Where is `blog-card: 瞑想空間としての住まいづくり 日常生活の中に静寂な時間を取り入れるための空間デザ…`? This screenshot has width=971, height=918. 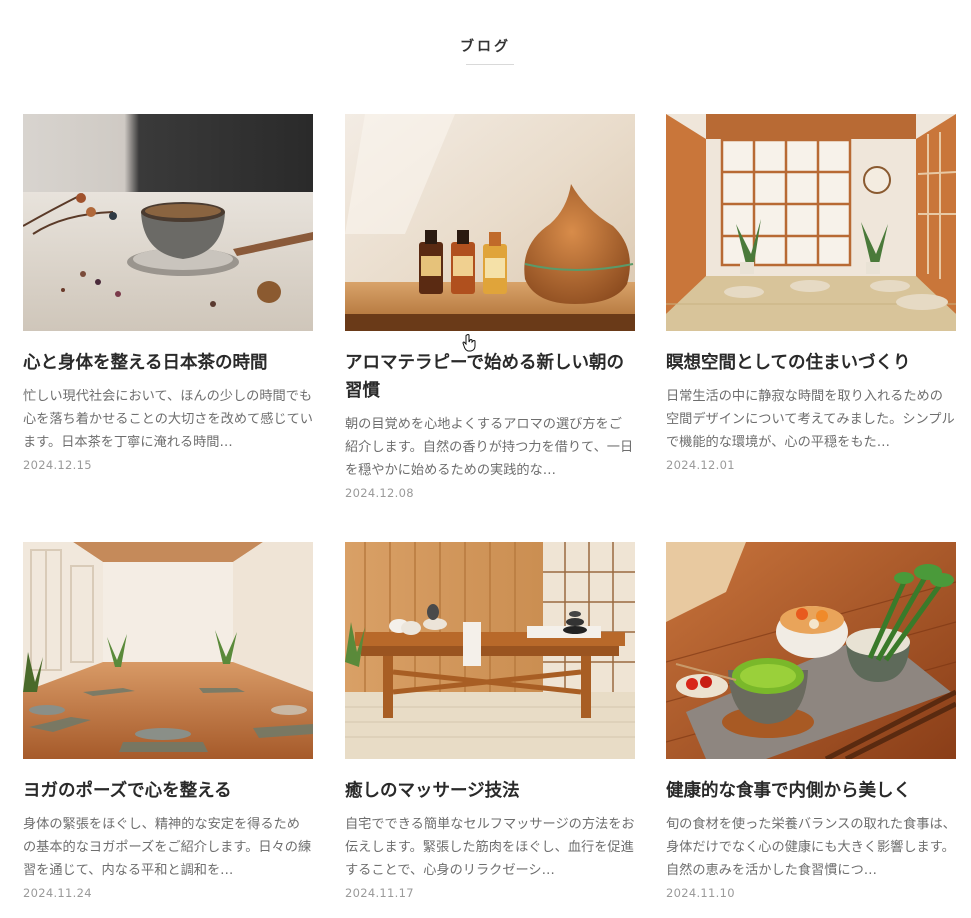 blog-card: 瞑想空間としての住まいづくり 日常生活の中に静寂な時間を取り入れるための空間デザ… is located at coordinates (811, 293).